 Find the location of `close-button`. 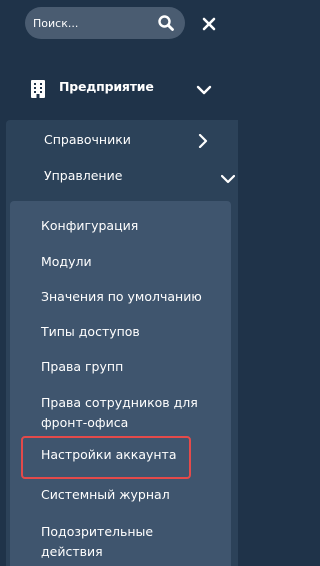

close-button is located at coordinates (209, 24).